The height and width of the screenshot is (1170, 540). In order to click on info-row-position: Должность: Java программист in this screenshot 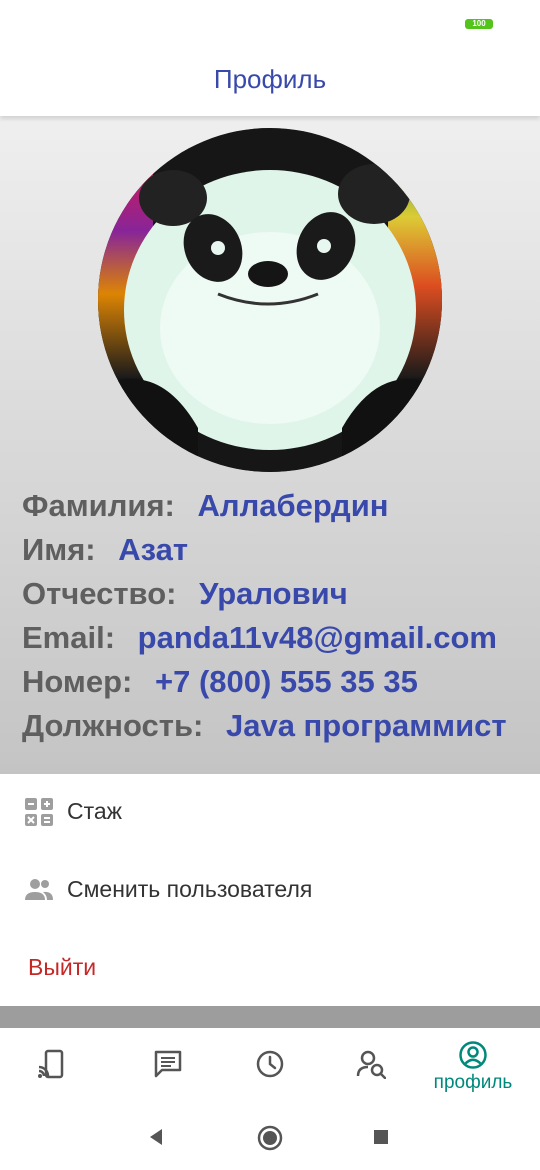, I will do `click(277, 726)`.